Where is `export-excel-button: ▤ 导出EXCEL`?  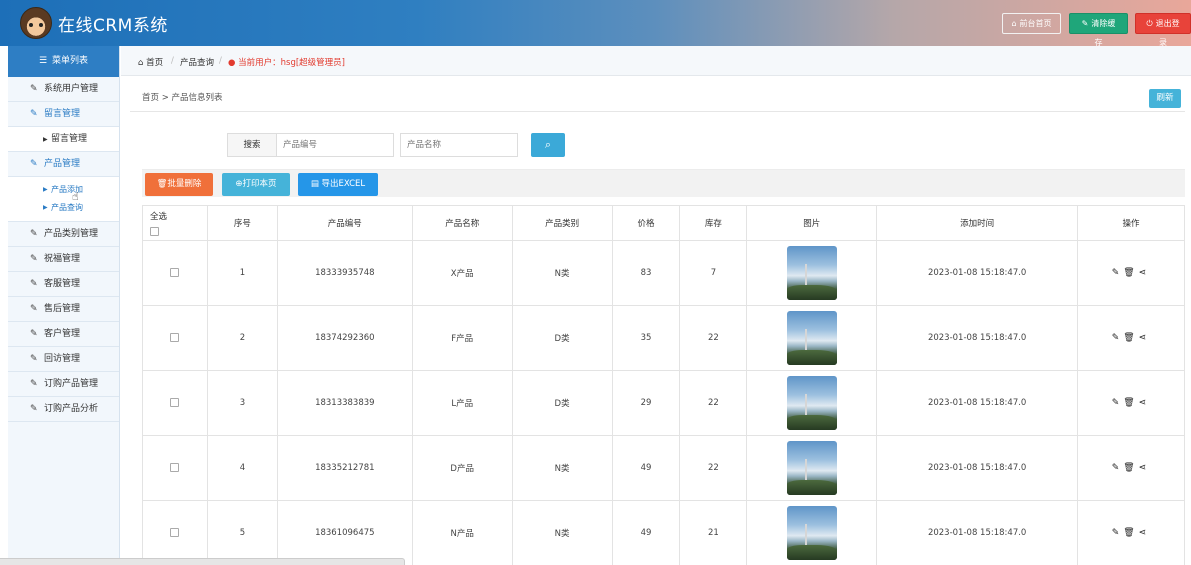 export-excel-button: ▤ 导出EXCEL is located at coordinates (338, 184).